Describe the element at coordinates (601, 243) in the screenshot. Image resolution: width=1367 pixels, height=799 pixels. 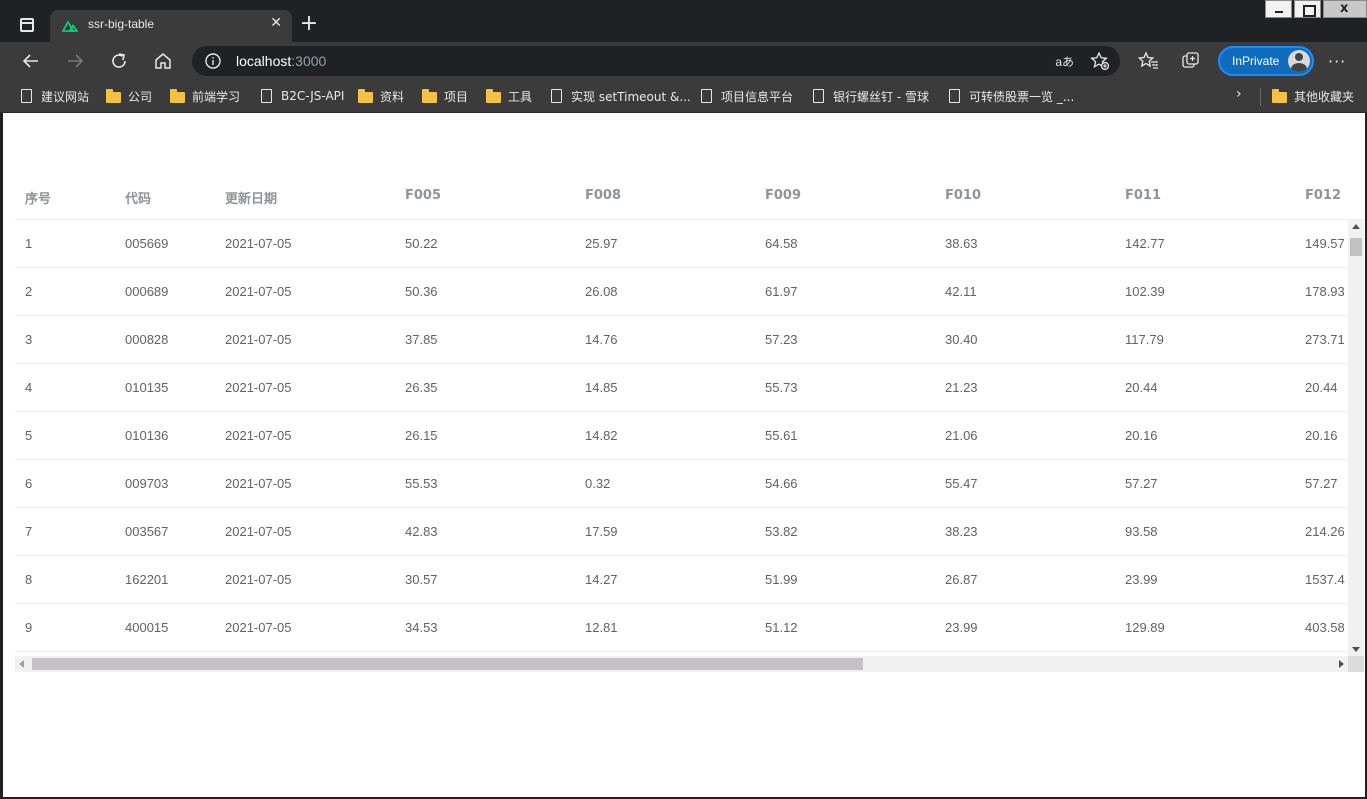
I see `table-cell: 25.97` at that location.